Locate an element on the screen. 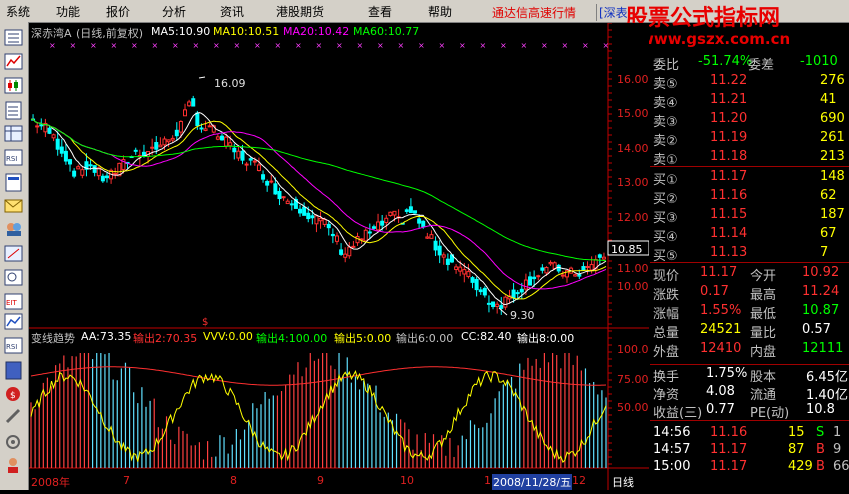 This screenshot has width=849, height=494. toolbar-icon-book is located at coordinates (13, 370).